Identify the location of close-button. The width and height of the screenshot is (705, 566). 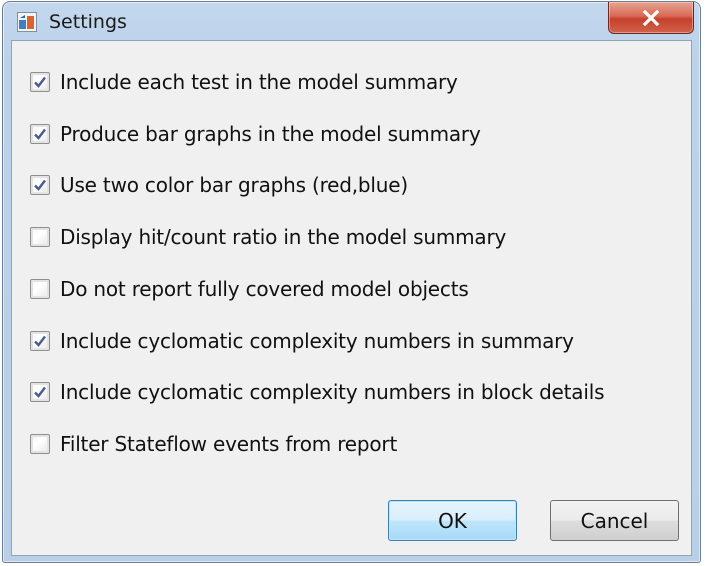
(651, 18).